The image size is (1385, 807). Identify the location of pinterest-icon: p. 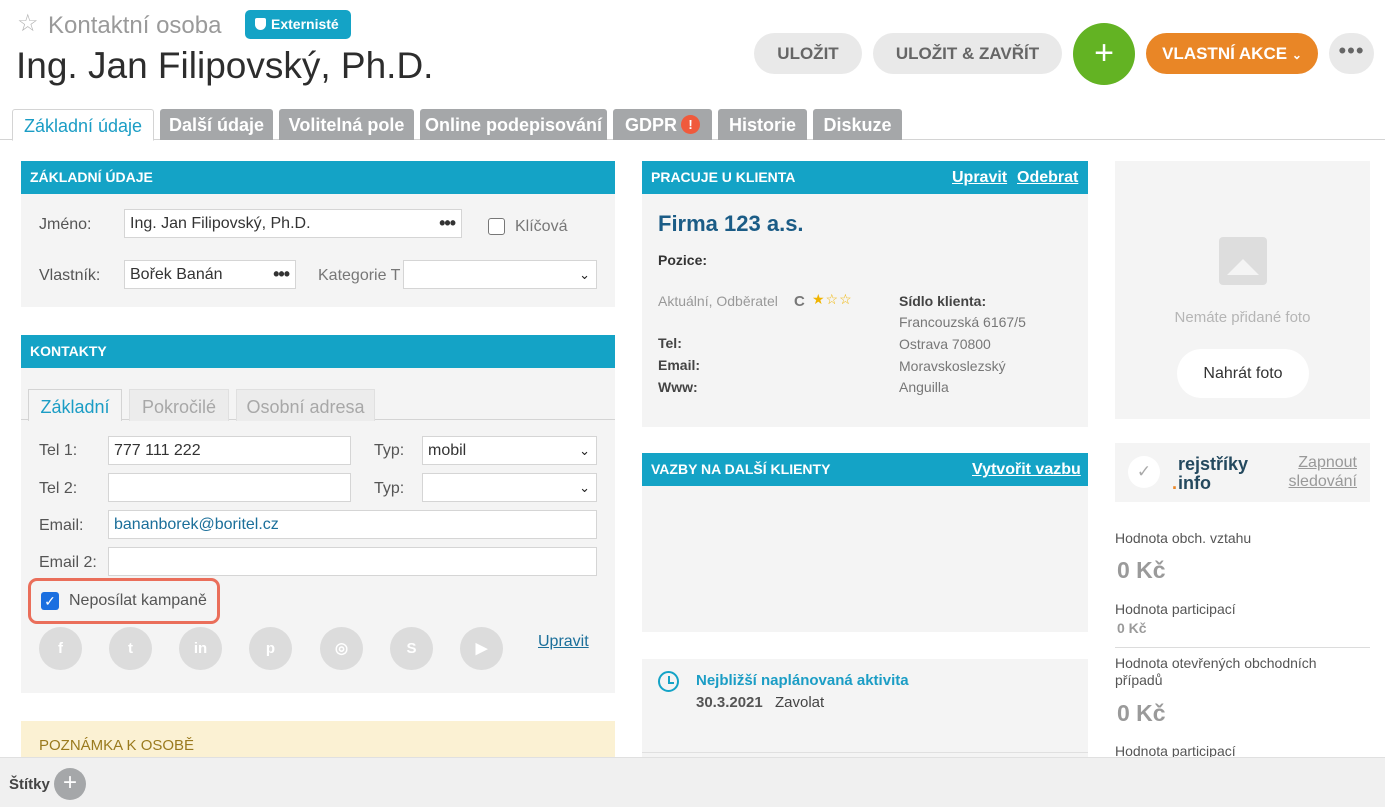
(270, 648).